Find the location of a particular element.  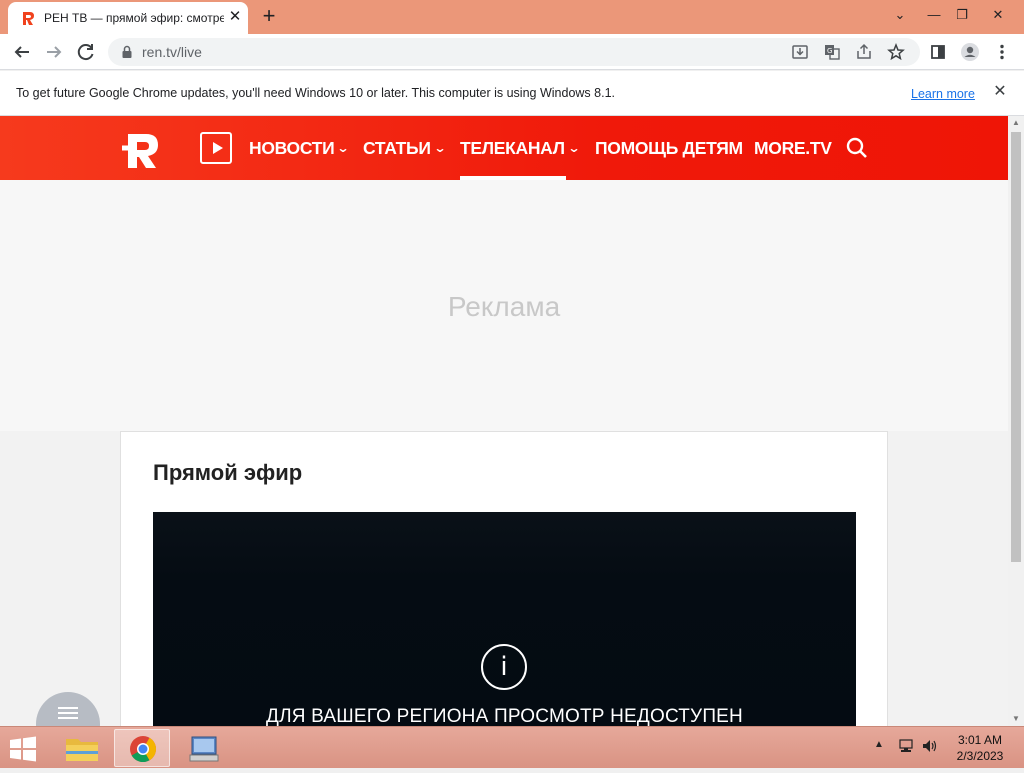

install-app-icon is located at coordinates (800, 52).